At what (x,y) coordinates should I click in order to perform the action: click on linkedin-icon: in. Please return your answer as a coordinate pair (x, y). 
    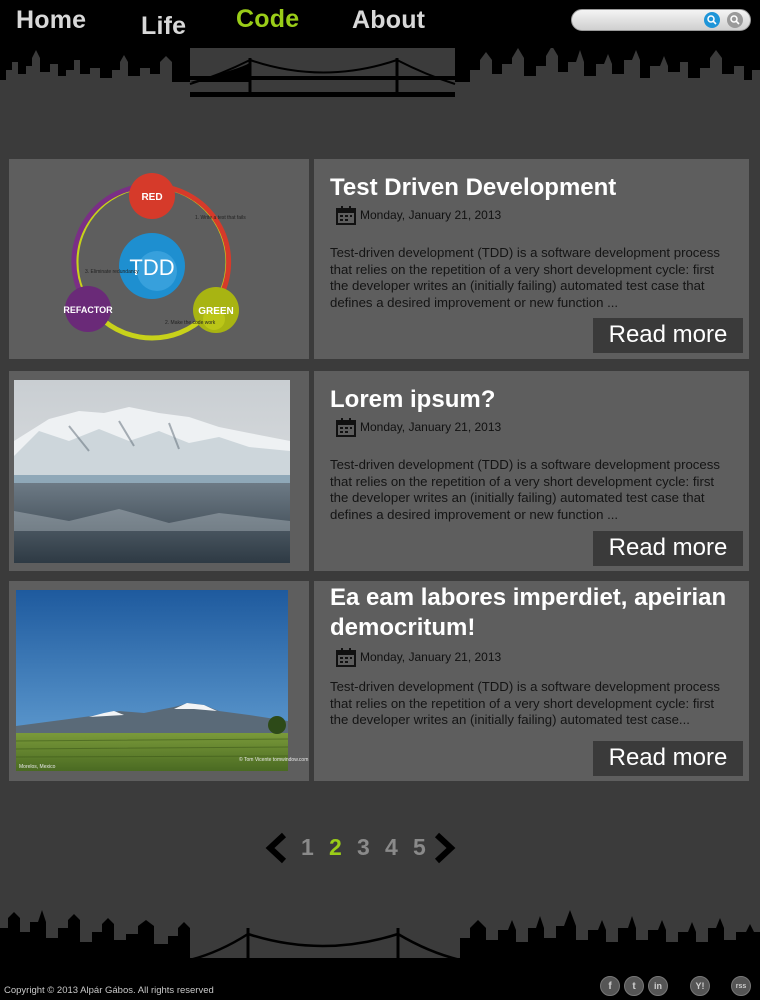
    Looking at the image, I should click on (658, 986).